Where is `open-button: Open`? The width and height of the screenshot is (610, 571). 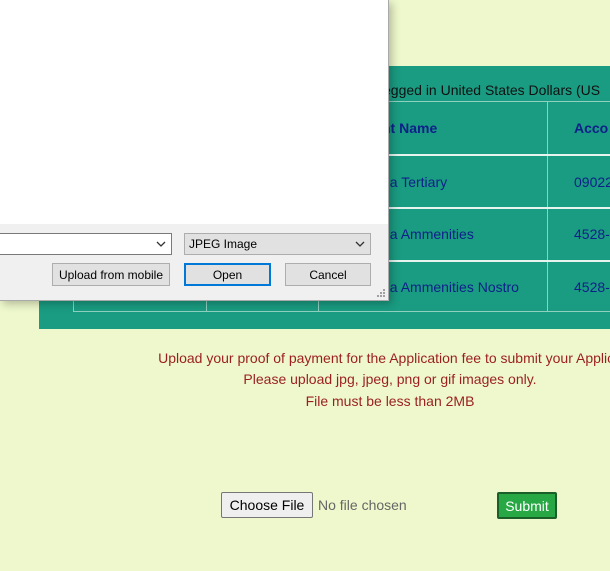
open-button: Open is located at coordinates (227, 274).